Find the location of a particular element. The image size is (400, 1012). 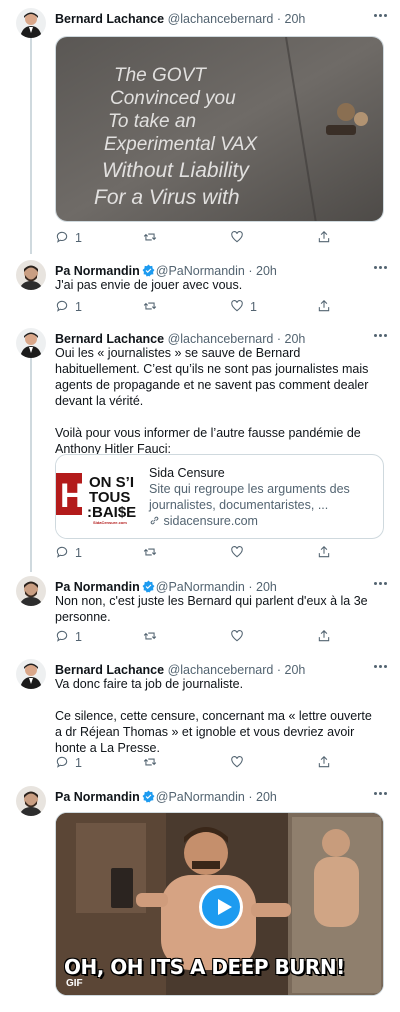

link-icon is located at coordinates (154, 520).